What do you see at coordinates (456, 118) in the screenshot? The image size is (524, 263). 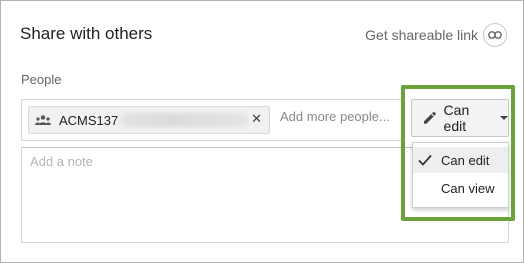 I see `permission-current-label: Can edit` at bounding box center [456, 118].